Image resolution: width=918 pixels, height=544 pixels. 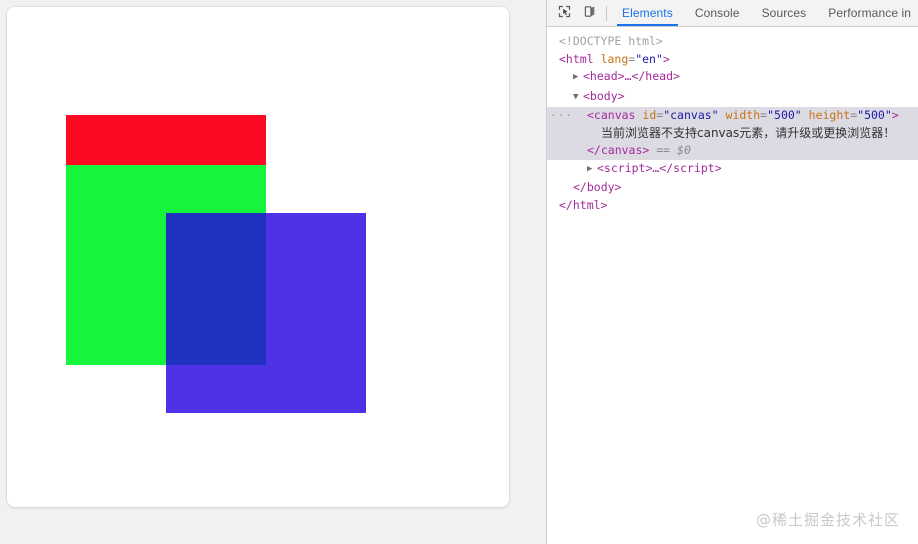 What do you see at coordinates (266, 313) in the screenshot?
I see `canvas-blue-square` at bounding box center [266, 313].